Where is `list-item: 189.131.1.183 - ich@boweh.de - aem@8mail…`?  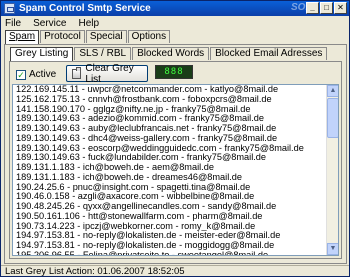
list-item: 189.131.1.183 - ich@boweh.de - aem@8mail… is located at coordinates (171, 168).